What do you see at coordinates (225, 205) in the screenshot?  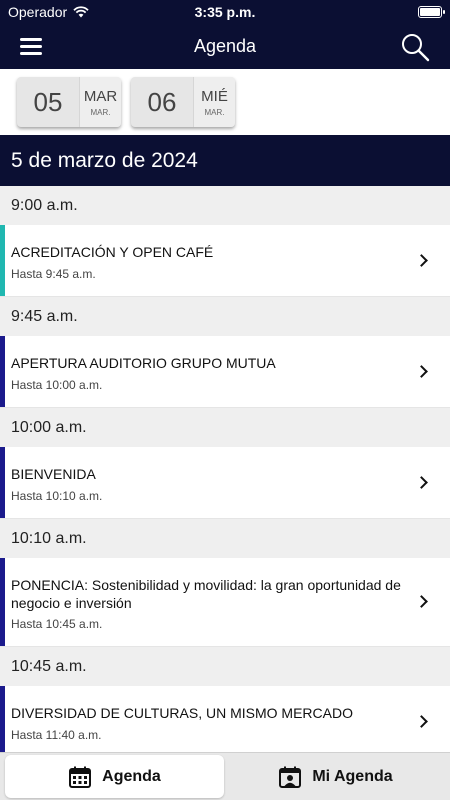 I see `time-header: 9:00 a.m.` at bounding box center [225, 205].